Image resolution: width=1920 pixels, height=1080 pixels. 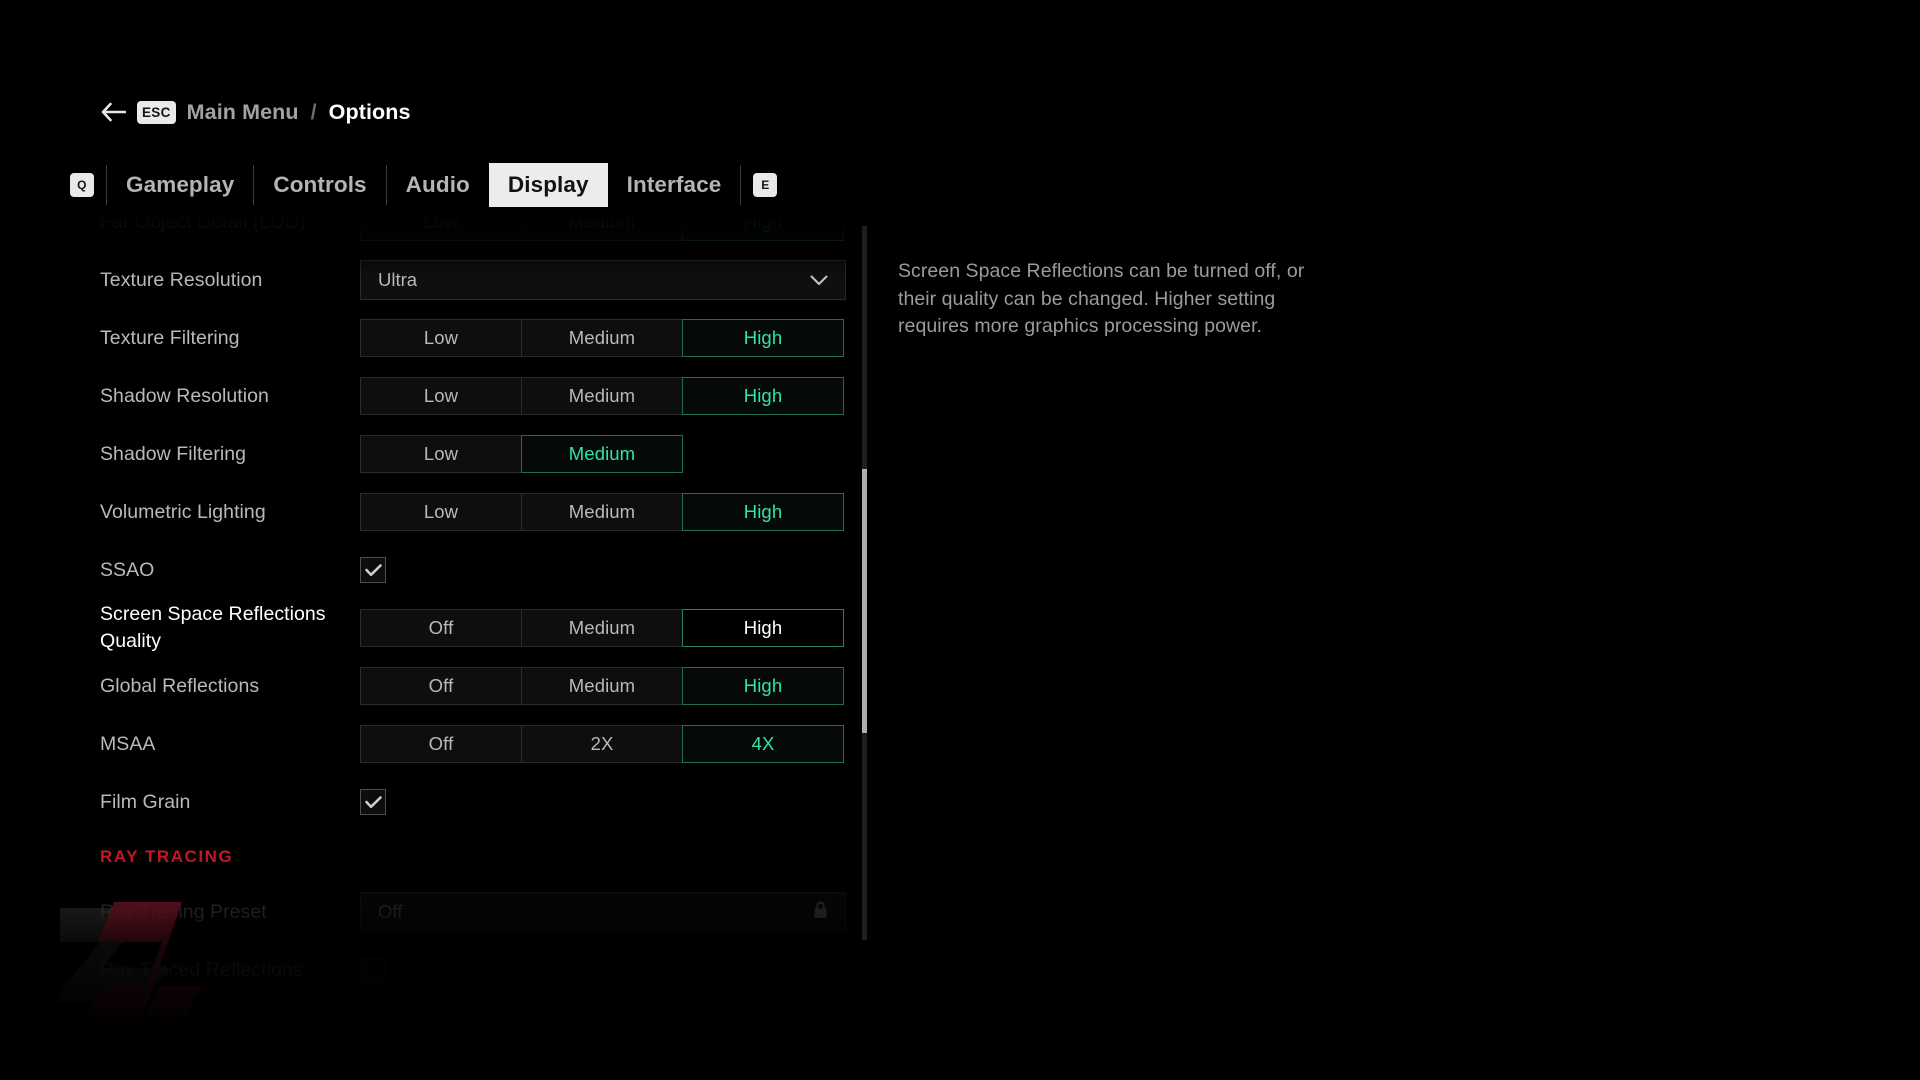 I want to click on breadcrumb: ESC Main Menu / Options, so click(x=255, y=112).